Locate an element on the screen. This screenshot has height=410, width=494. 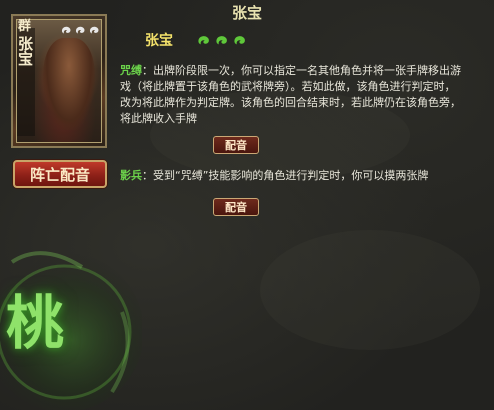
hp-indicator is located at coordinates (222, 41).